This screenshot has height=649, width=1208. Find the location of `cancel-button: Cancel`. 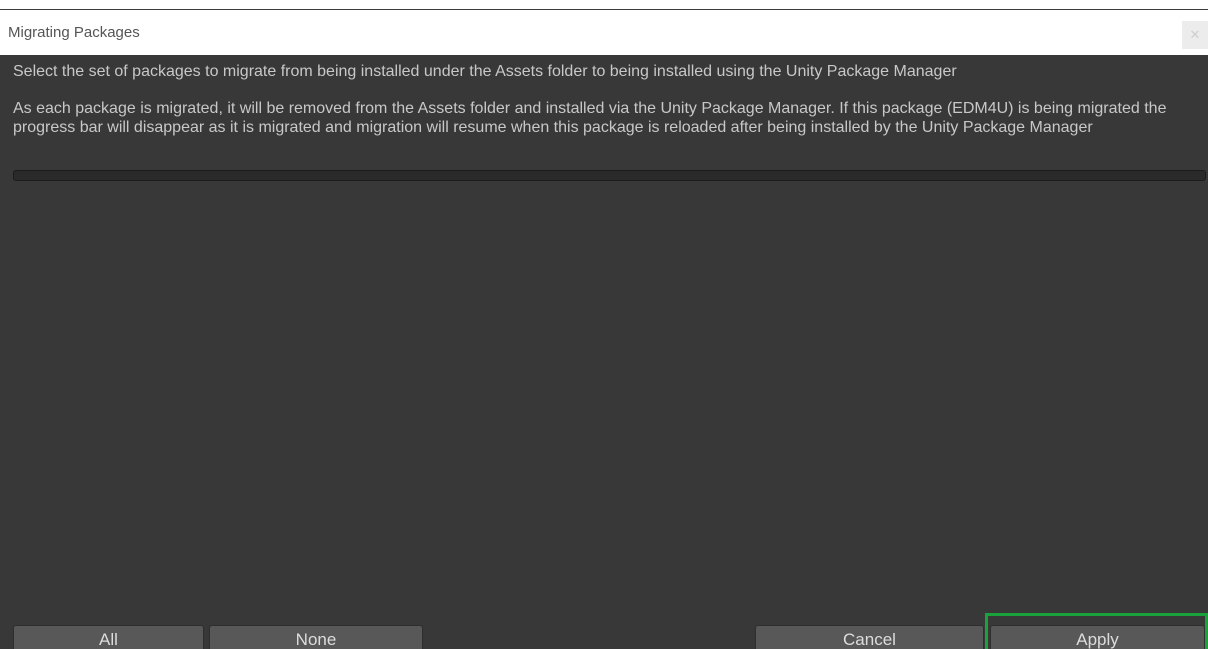

cancel-button: Cancel is located at coordinates (869, 637).